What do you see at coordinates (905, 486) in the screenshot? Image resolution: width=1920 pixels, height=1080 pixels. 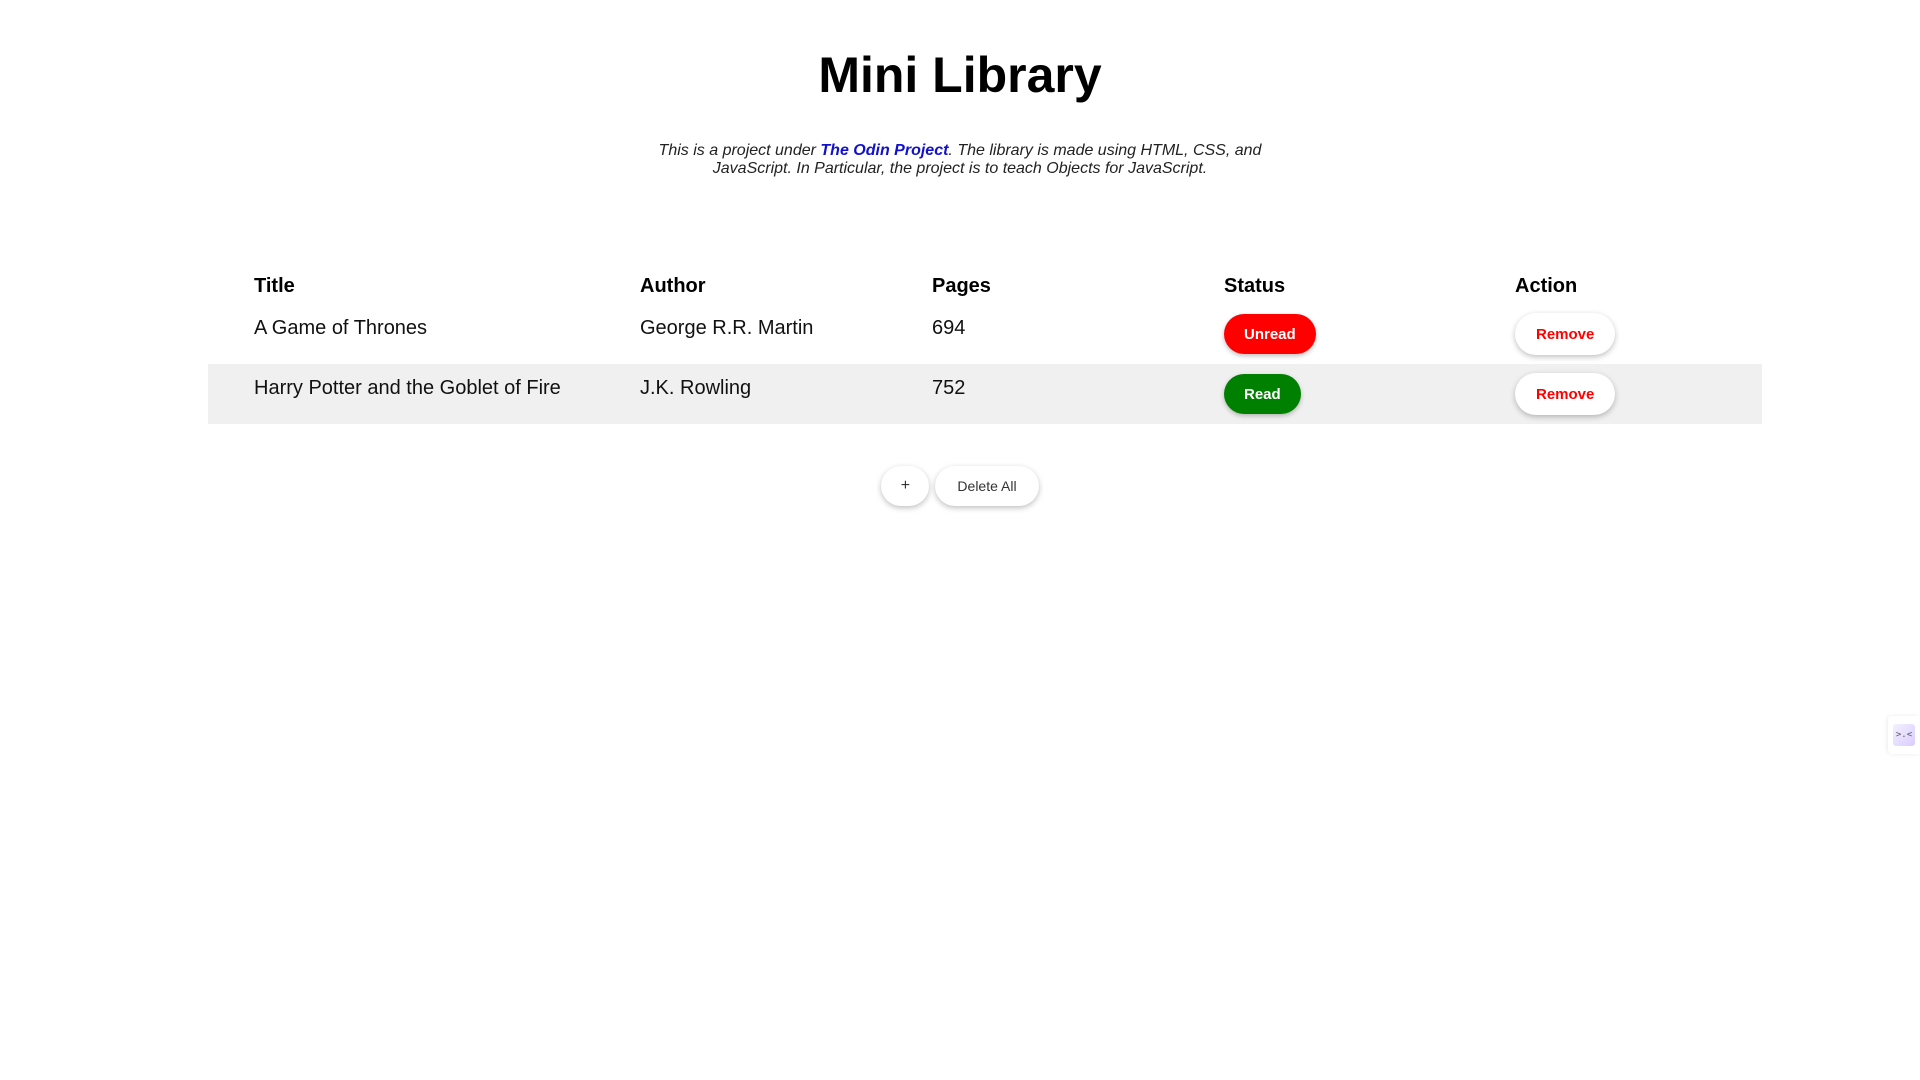 I see `add-book-button: +` at bounding box center [905, 486].